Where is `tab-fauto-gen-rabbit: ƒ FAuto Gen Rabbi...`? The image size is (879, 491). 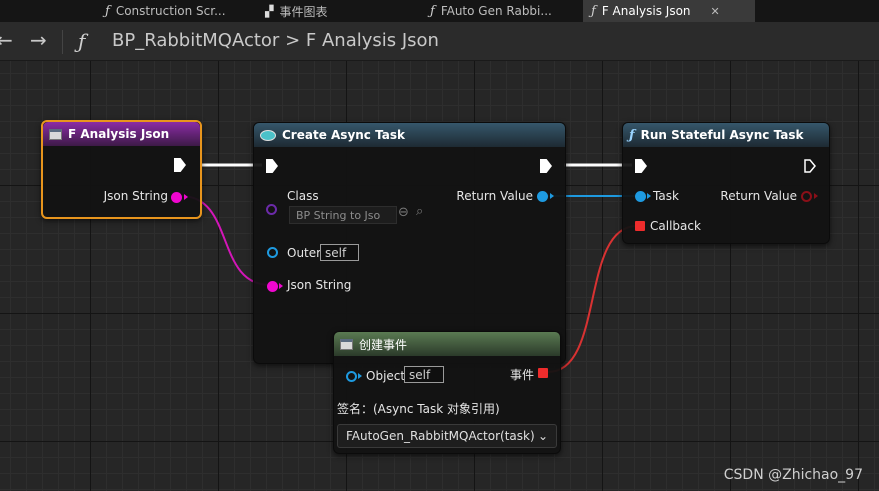
tab-fauto-gen-rabbit: ƒ FAuto Gen Rabbi... is located at coordinates (491, 11).